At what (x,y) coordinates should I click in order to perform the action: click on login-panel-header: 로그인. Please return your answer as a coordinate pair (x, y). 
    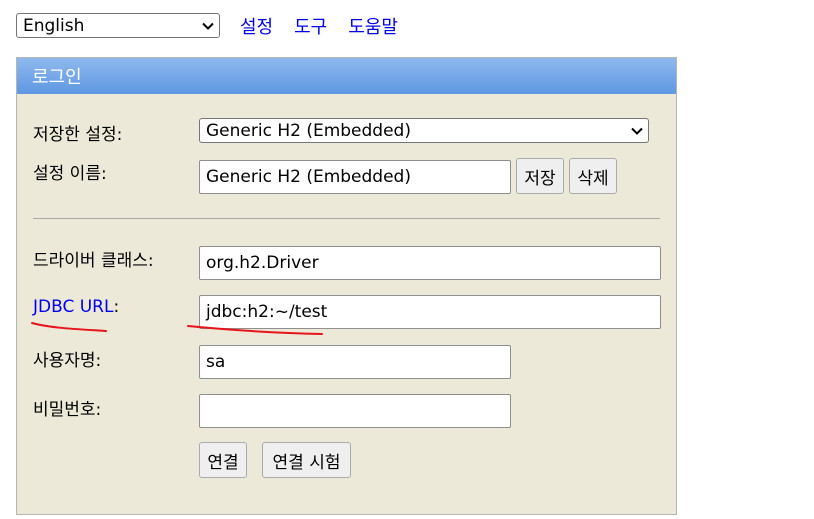
    Looking at the image, I should click on (346, 76).